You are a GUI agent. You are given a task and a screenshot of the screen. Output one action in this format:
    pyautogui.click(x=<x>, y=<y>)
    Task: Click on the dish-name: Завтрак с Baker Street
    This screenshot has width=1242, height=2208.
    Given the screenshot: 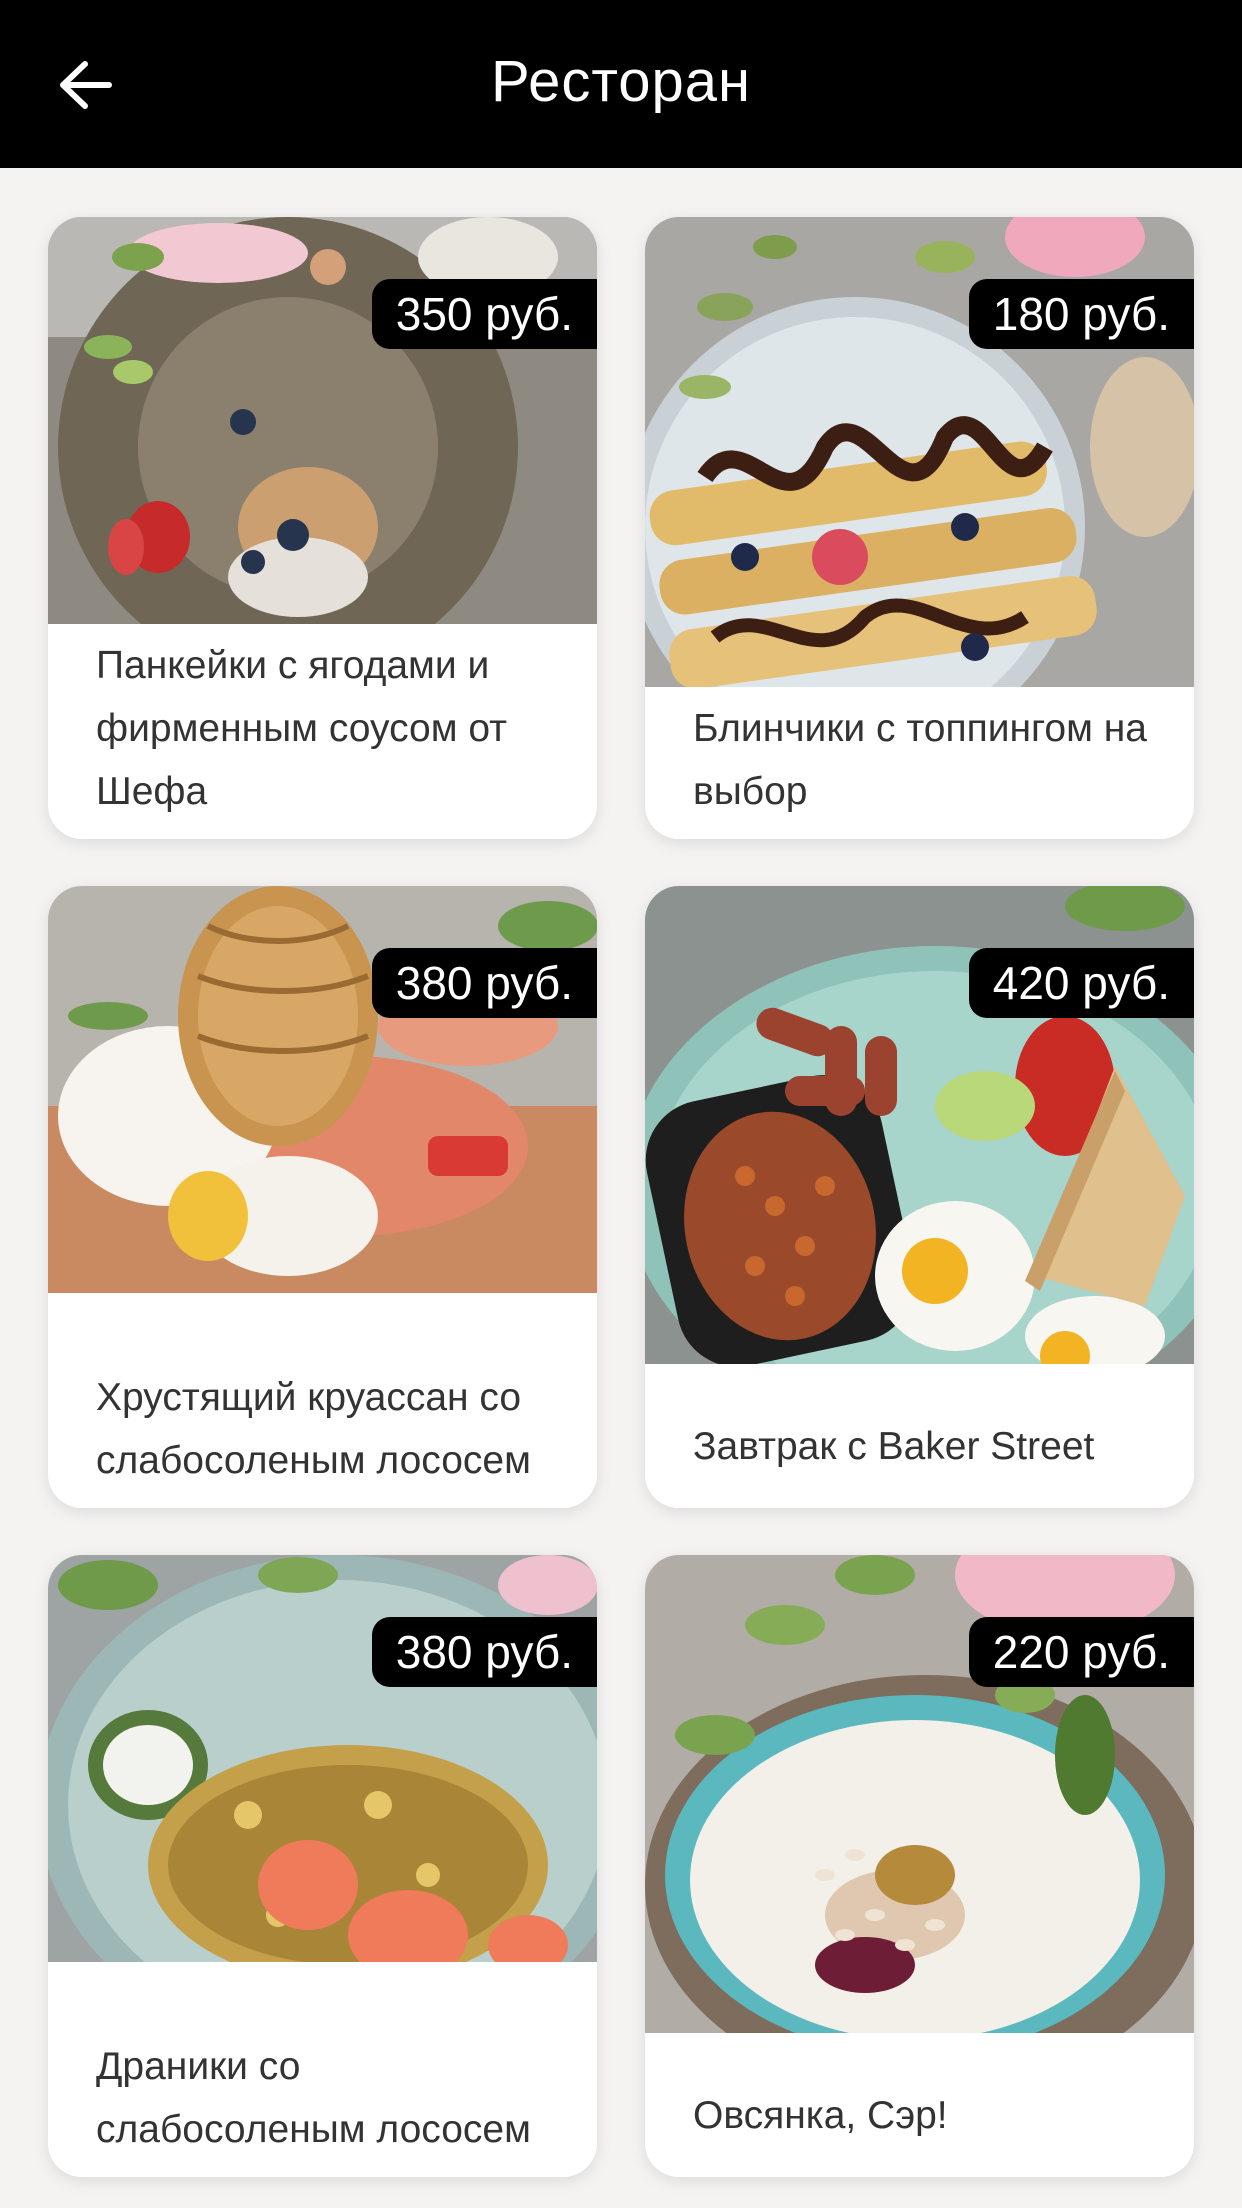 What is the action you would take?
    pyautogui.click(x=894, y=1446)
    